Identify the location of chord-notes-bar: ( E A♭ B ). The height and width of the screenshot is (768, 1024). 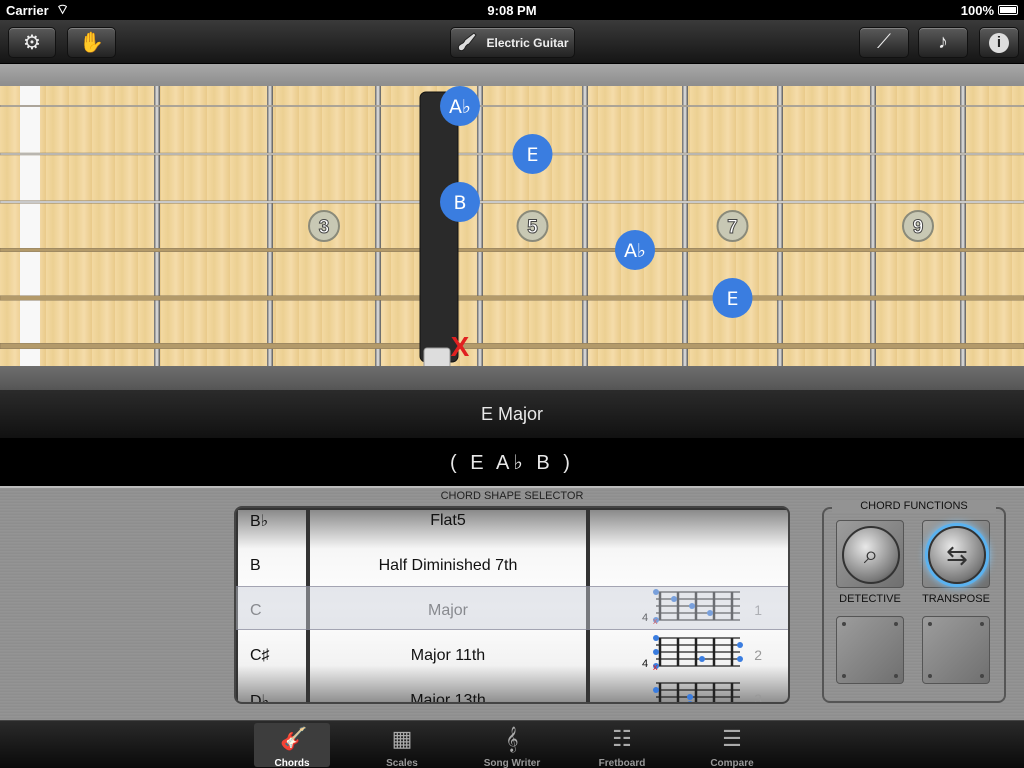
(512, 462).